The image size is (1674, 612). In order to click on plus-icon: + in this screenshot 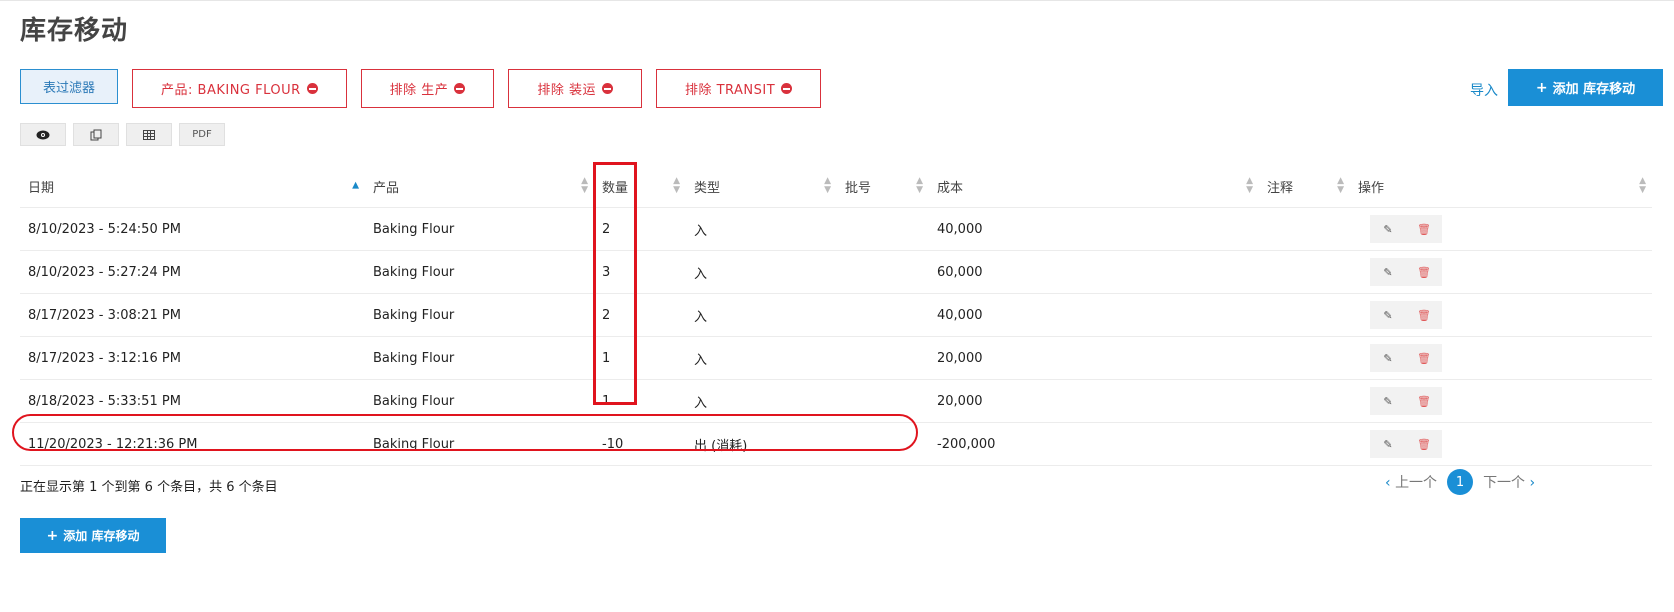, I will do `click(52, 535)`.